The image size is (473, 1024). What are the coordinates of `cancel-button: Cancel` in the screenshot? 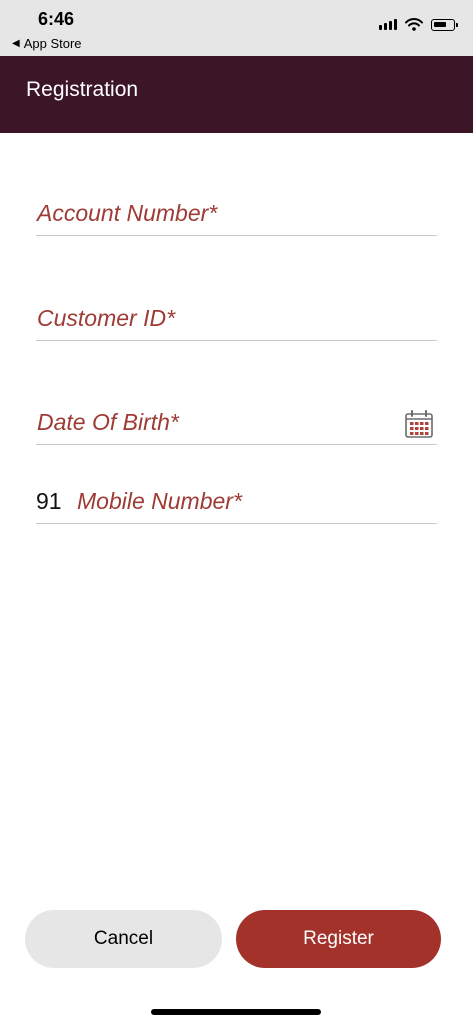 It's located at (123, 939).